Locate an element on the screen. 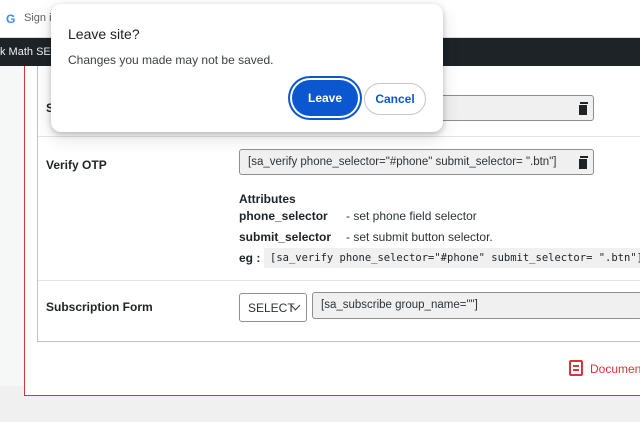 This screenshot has width=640, height=422. verify-otp-label: Verify OTP is located at coordinates (76, 165).